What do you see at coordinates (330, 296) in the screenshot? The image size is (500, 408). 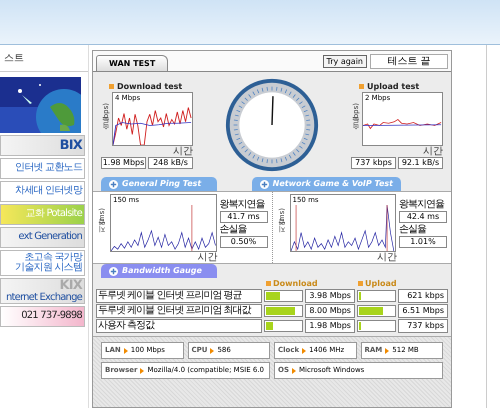 I see `download-value: 3.98 Mbps` at bounding box center [330, 296].